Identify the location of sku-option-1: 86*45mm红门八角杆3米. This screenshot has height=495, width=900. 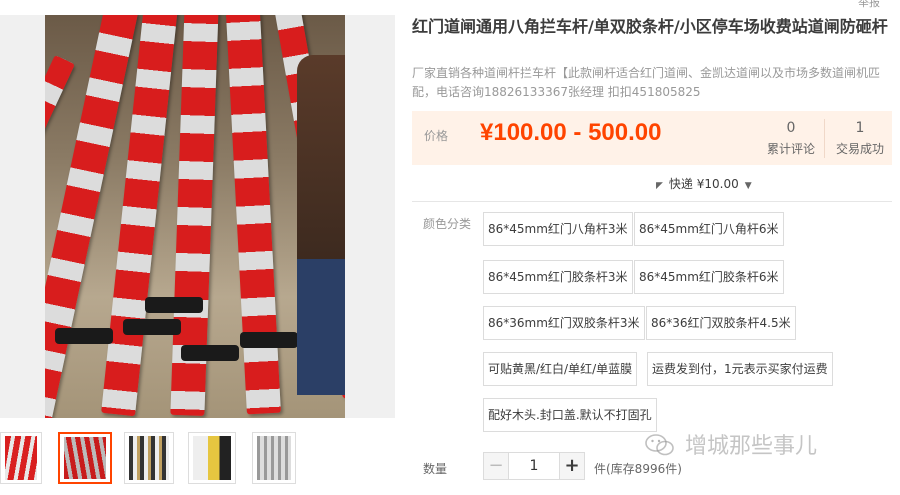
(558, 229).